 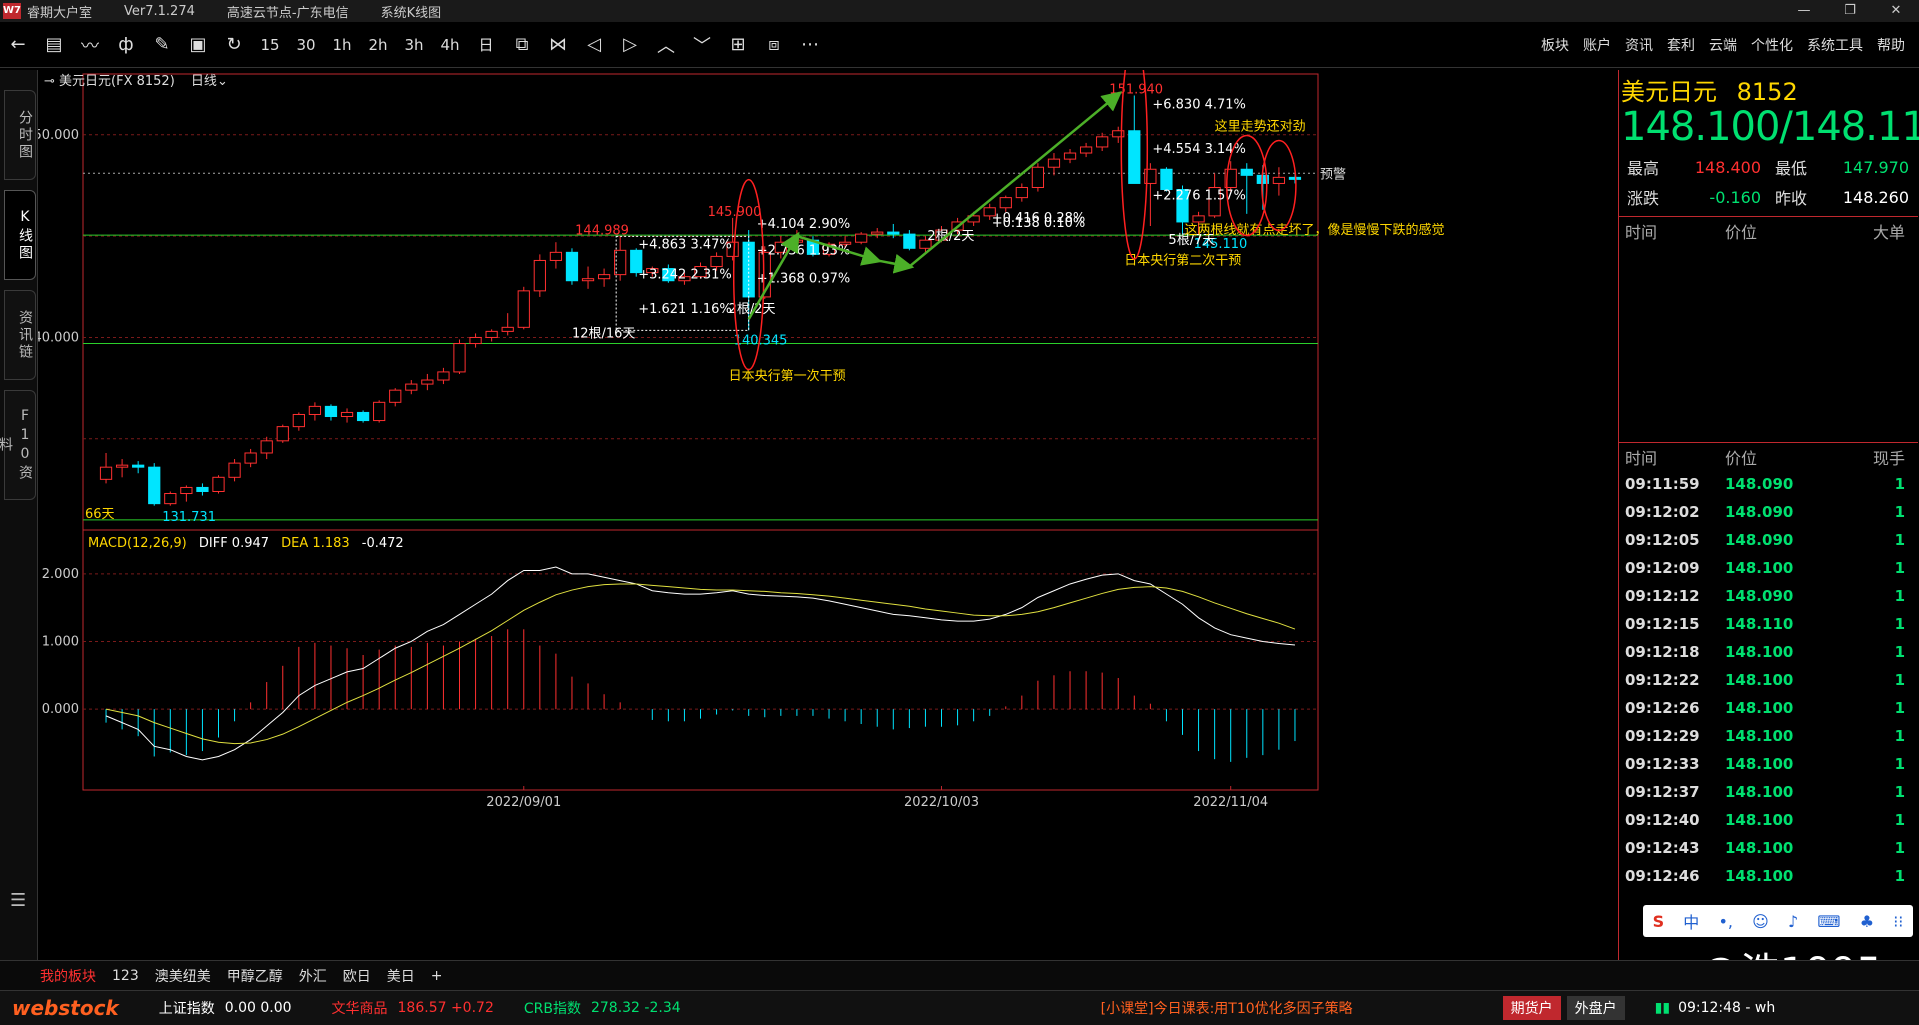 I want to click on up-icon: ︿, so click(x=666, y=45).